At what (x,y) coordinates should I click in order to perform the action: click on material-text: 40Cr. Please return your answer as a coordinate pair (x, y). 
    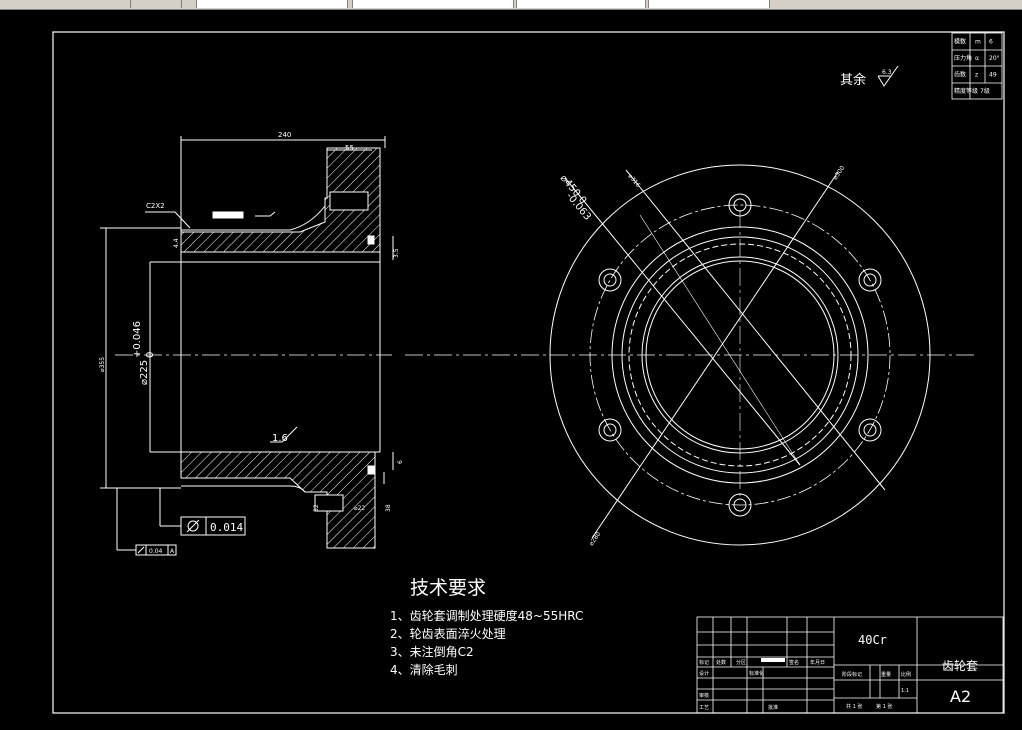
    Looking at the image, I should click on (872, 640).